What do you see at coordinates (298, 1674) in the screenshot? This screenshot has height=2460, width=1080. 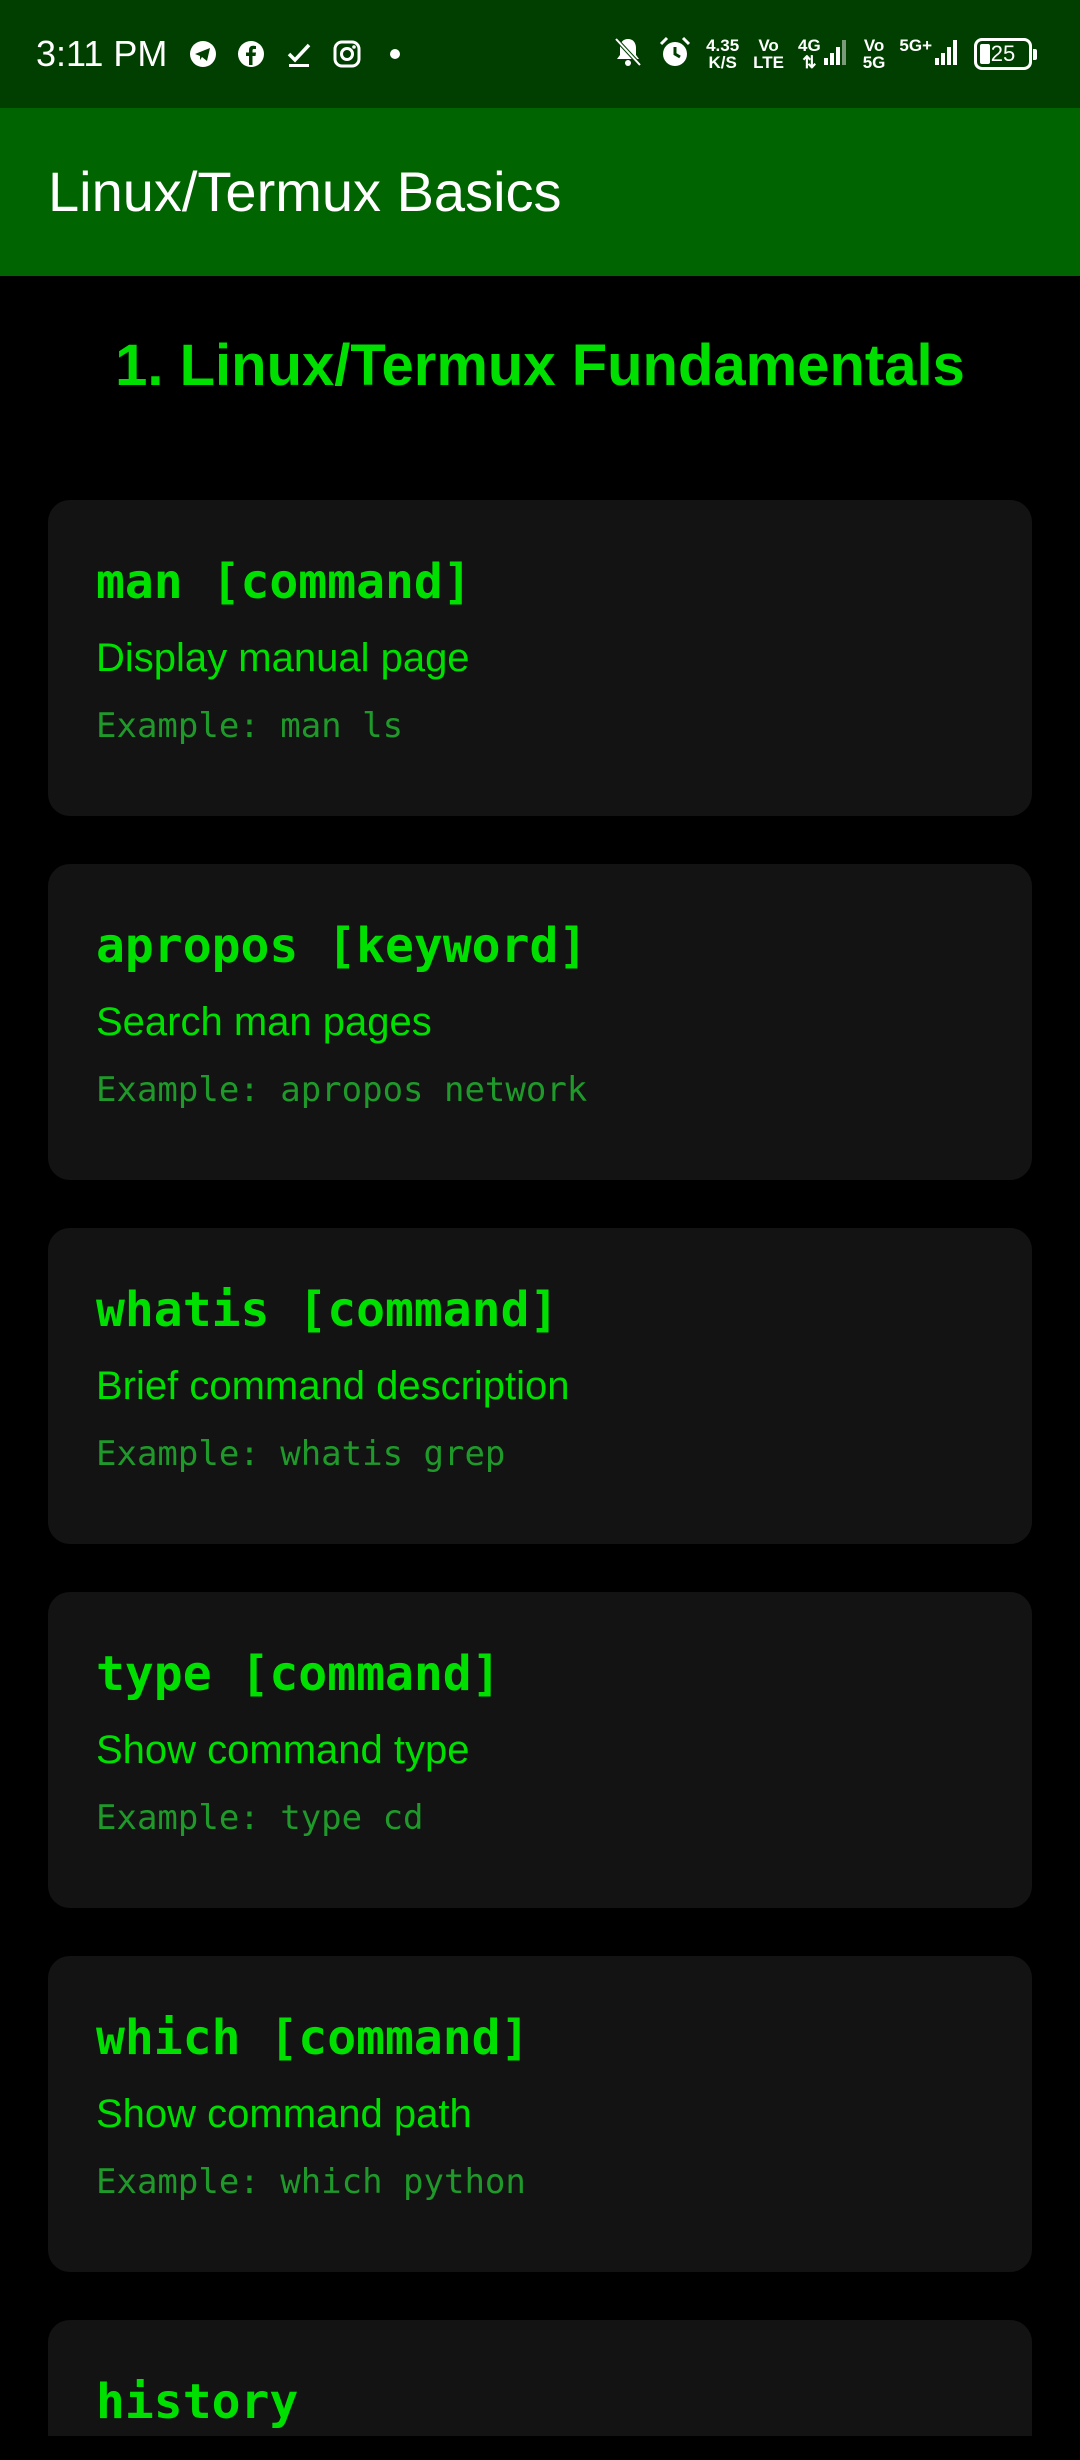 I see `command-name: type [command]` at bounding box center [298, 1674].